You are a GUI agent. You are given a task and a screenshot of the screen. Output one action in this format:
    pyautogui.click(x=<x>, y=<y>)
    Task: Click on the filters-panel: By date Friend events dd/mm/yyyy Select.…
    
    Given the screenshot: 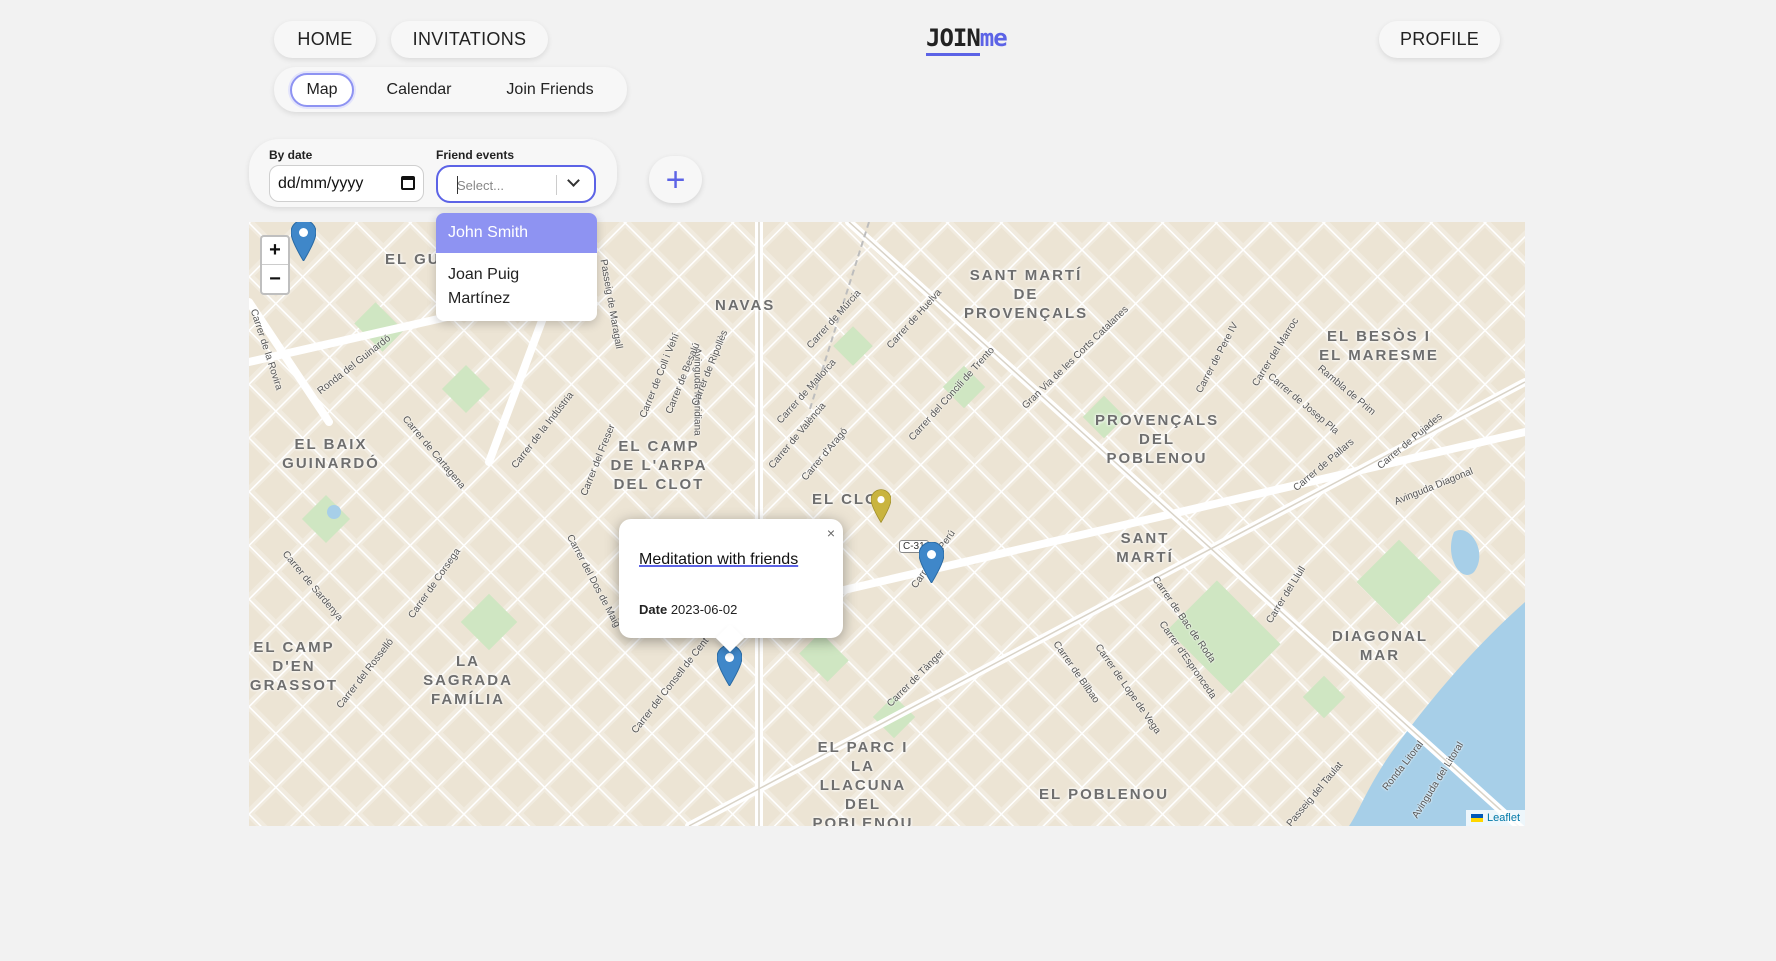 What is the action you would take?
    pyautogui.click(x=433, y=173)
    